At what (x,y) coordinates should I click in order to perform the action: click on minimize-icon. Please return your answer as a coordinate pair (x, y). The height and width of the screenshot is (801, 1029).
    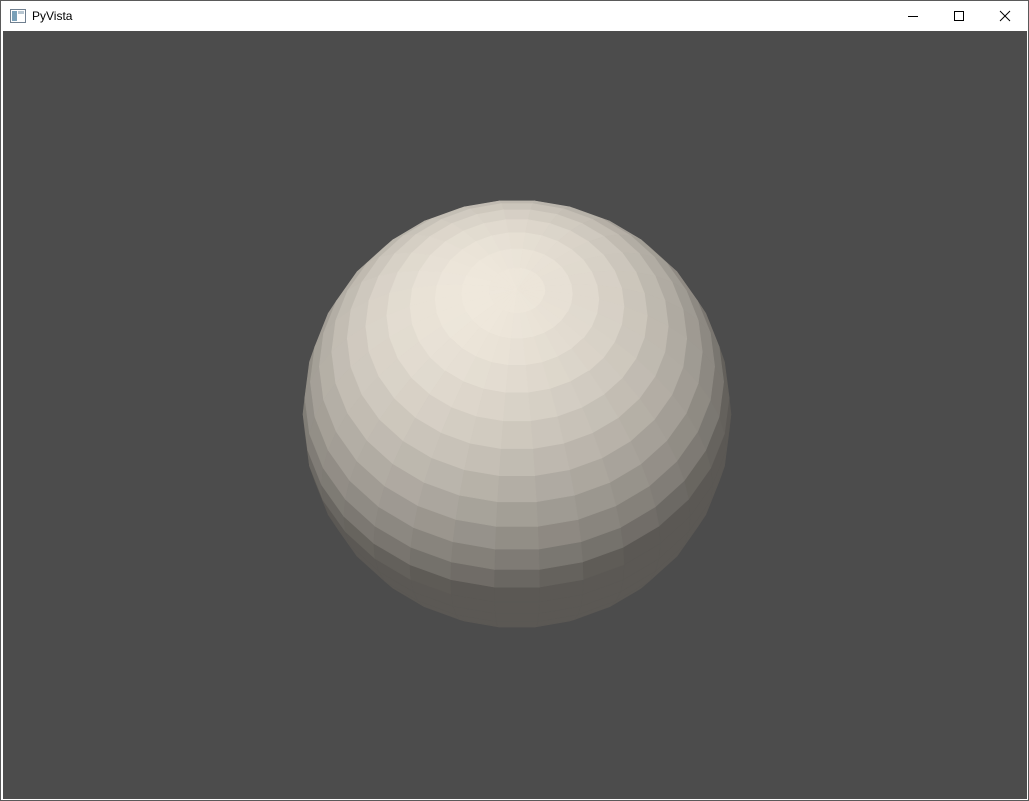
    Looking at the image, I should click on (913, 16).